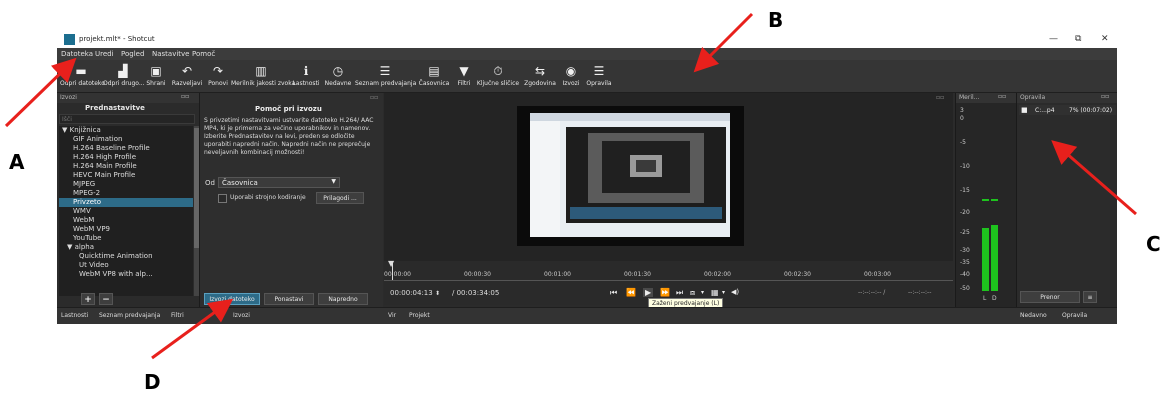 This screenshot has width=1162, height=394. I want to click on arrow-c, so click(1094, 178).